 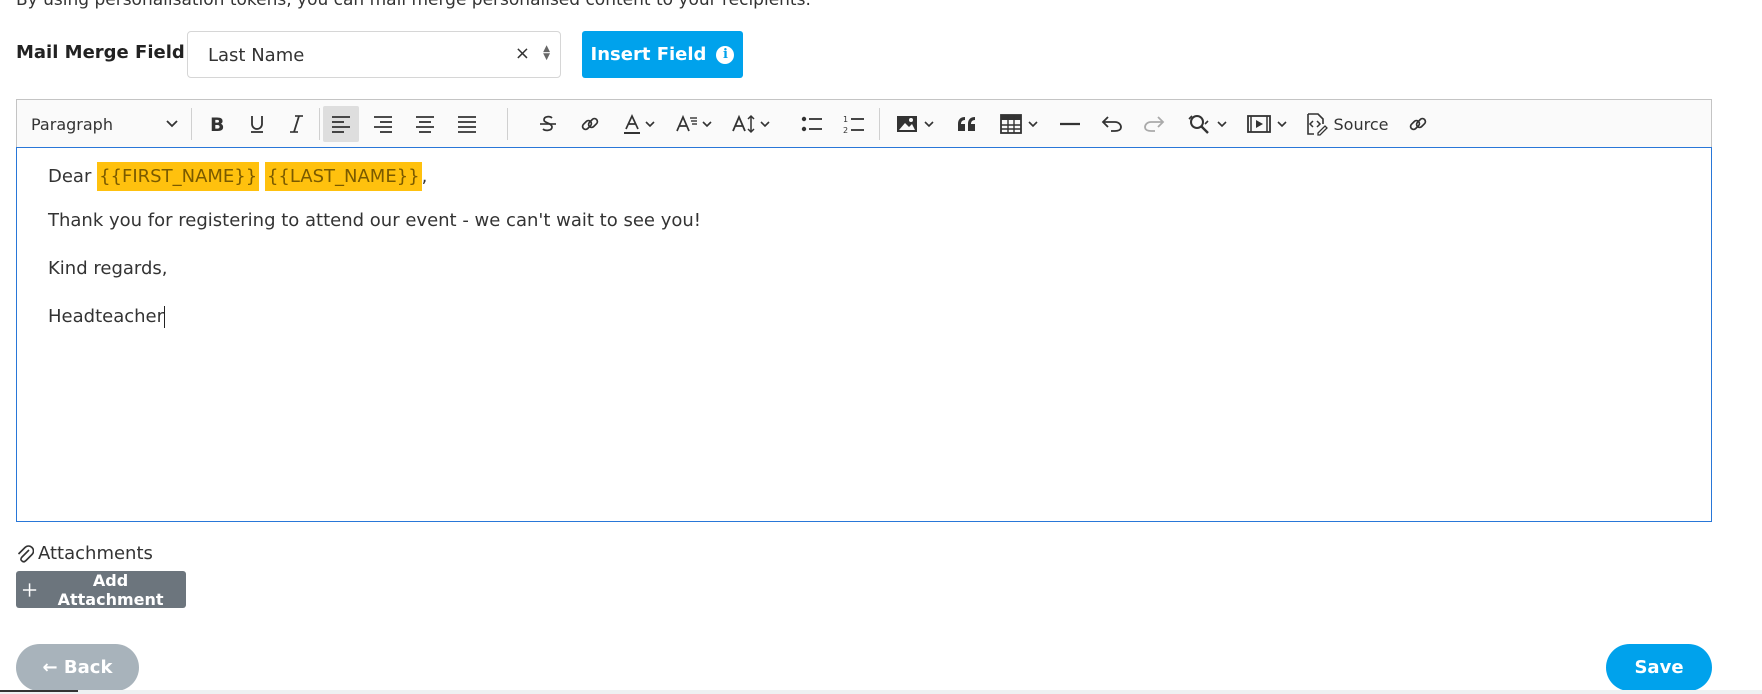 I want to click on selected-value: Last Name, so click(x=256, y=55).